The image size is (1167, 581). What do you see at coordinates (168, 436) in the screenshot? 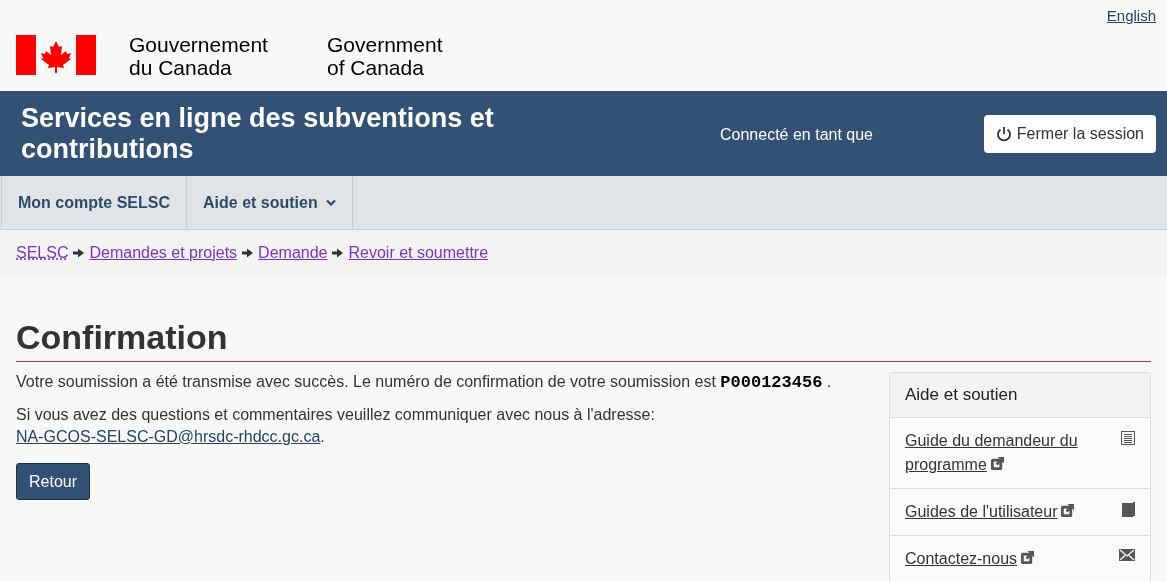
I see `email-link: NA-GCOS-SELSC-GD@hrsdc-rhdcc.gc.ca` at bounding box center [168, 436].